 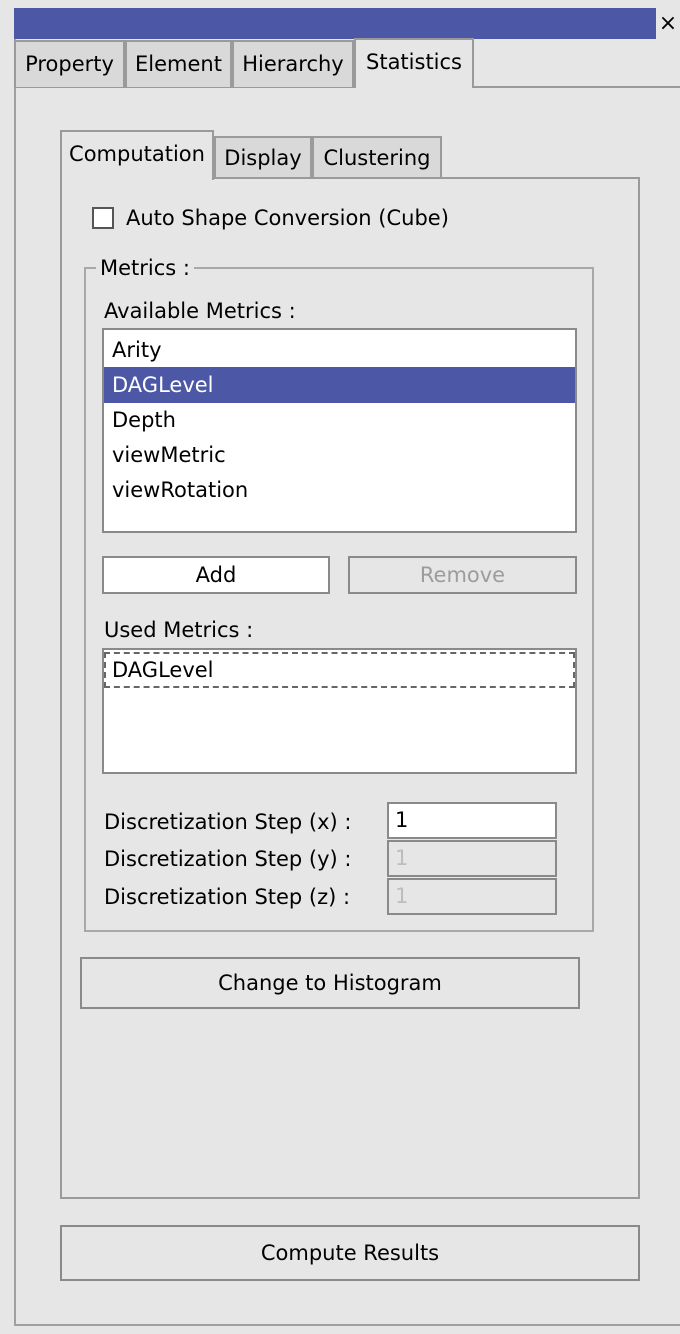 What do you see at coordinates (472, 896) in the screenshot?
I see `step-z-field: 1` at bounding box center [472, 896].